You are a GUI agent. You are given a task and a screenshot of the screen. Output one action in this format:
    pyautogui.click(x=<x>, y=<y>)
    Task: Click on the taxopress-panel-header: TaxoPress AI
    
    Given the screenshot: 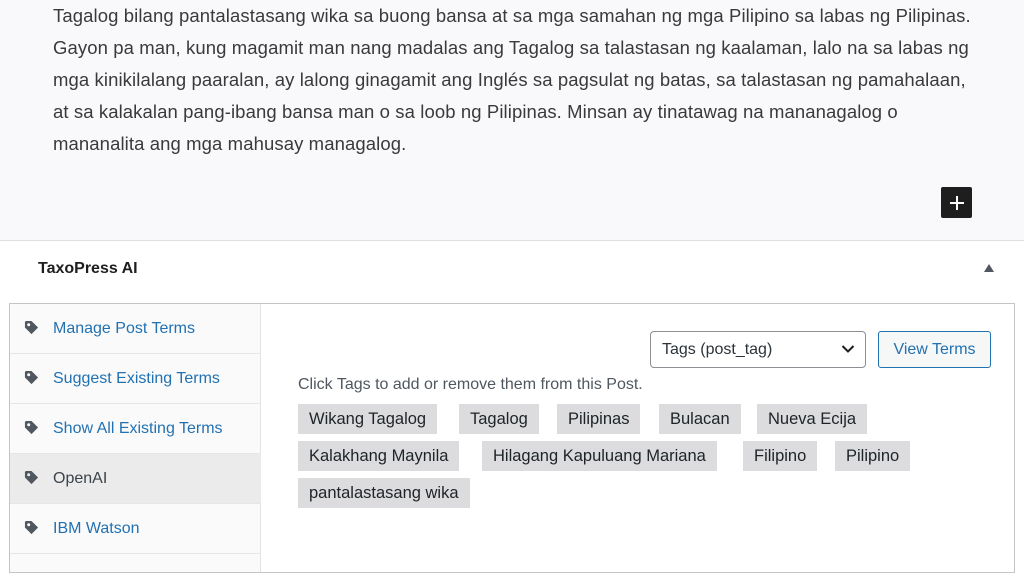 What is the action you would take?
    pyautogui.click(x=512, y=269)
    